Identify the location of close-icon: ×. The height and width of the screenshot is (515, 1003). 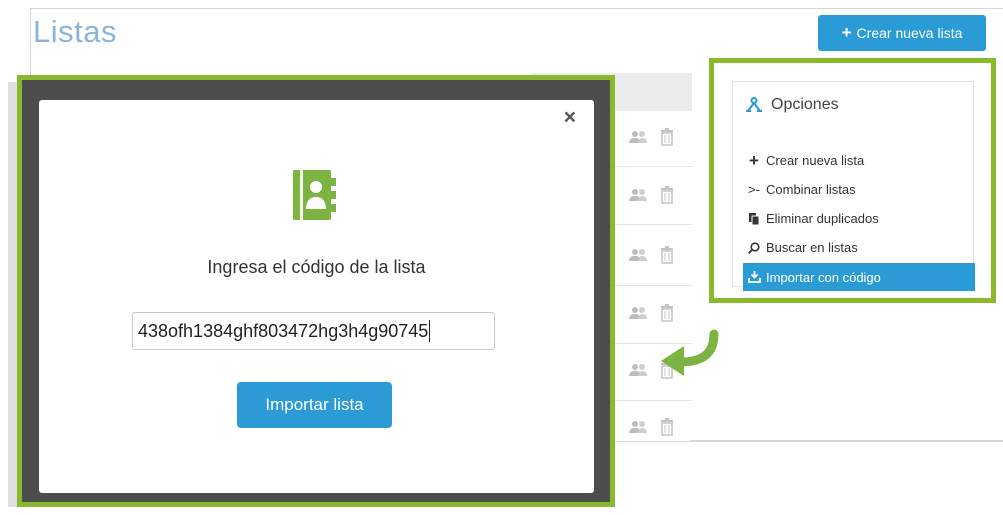
(570, 118).